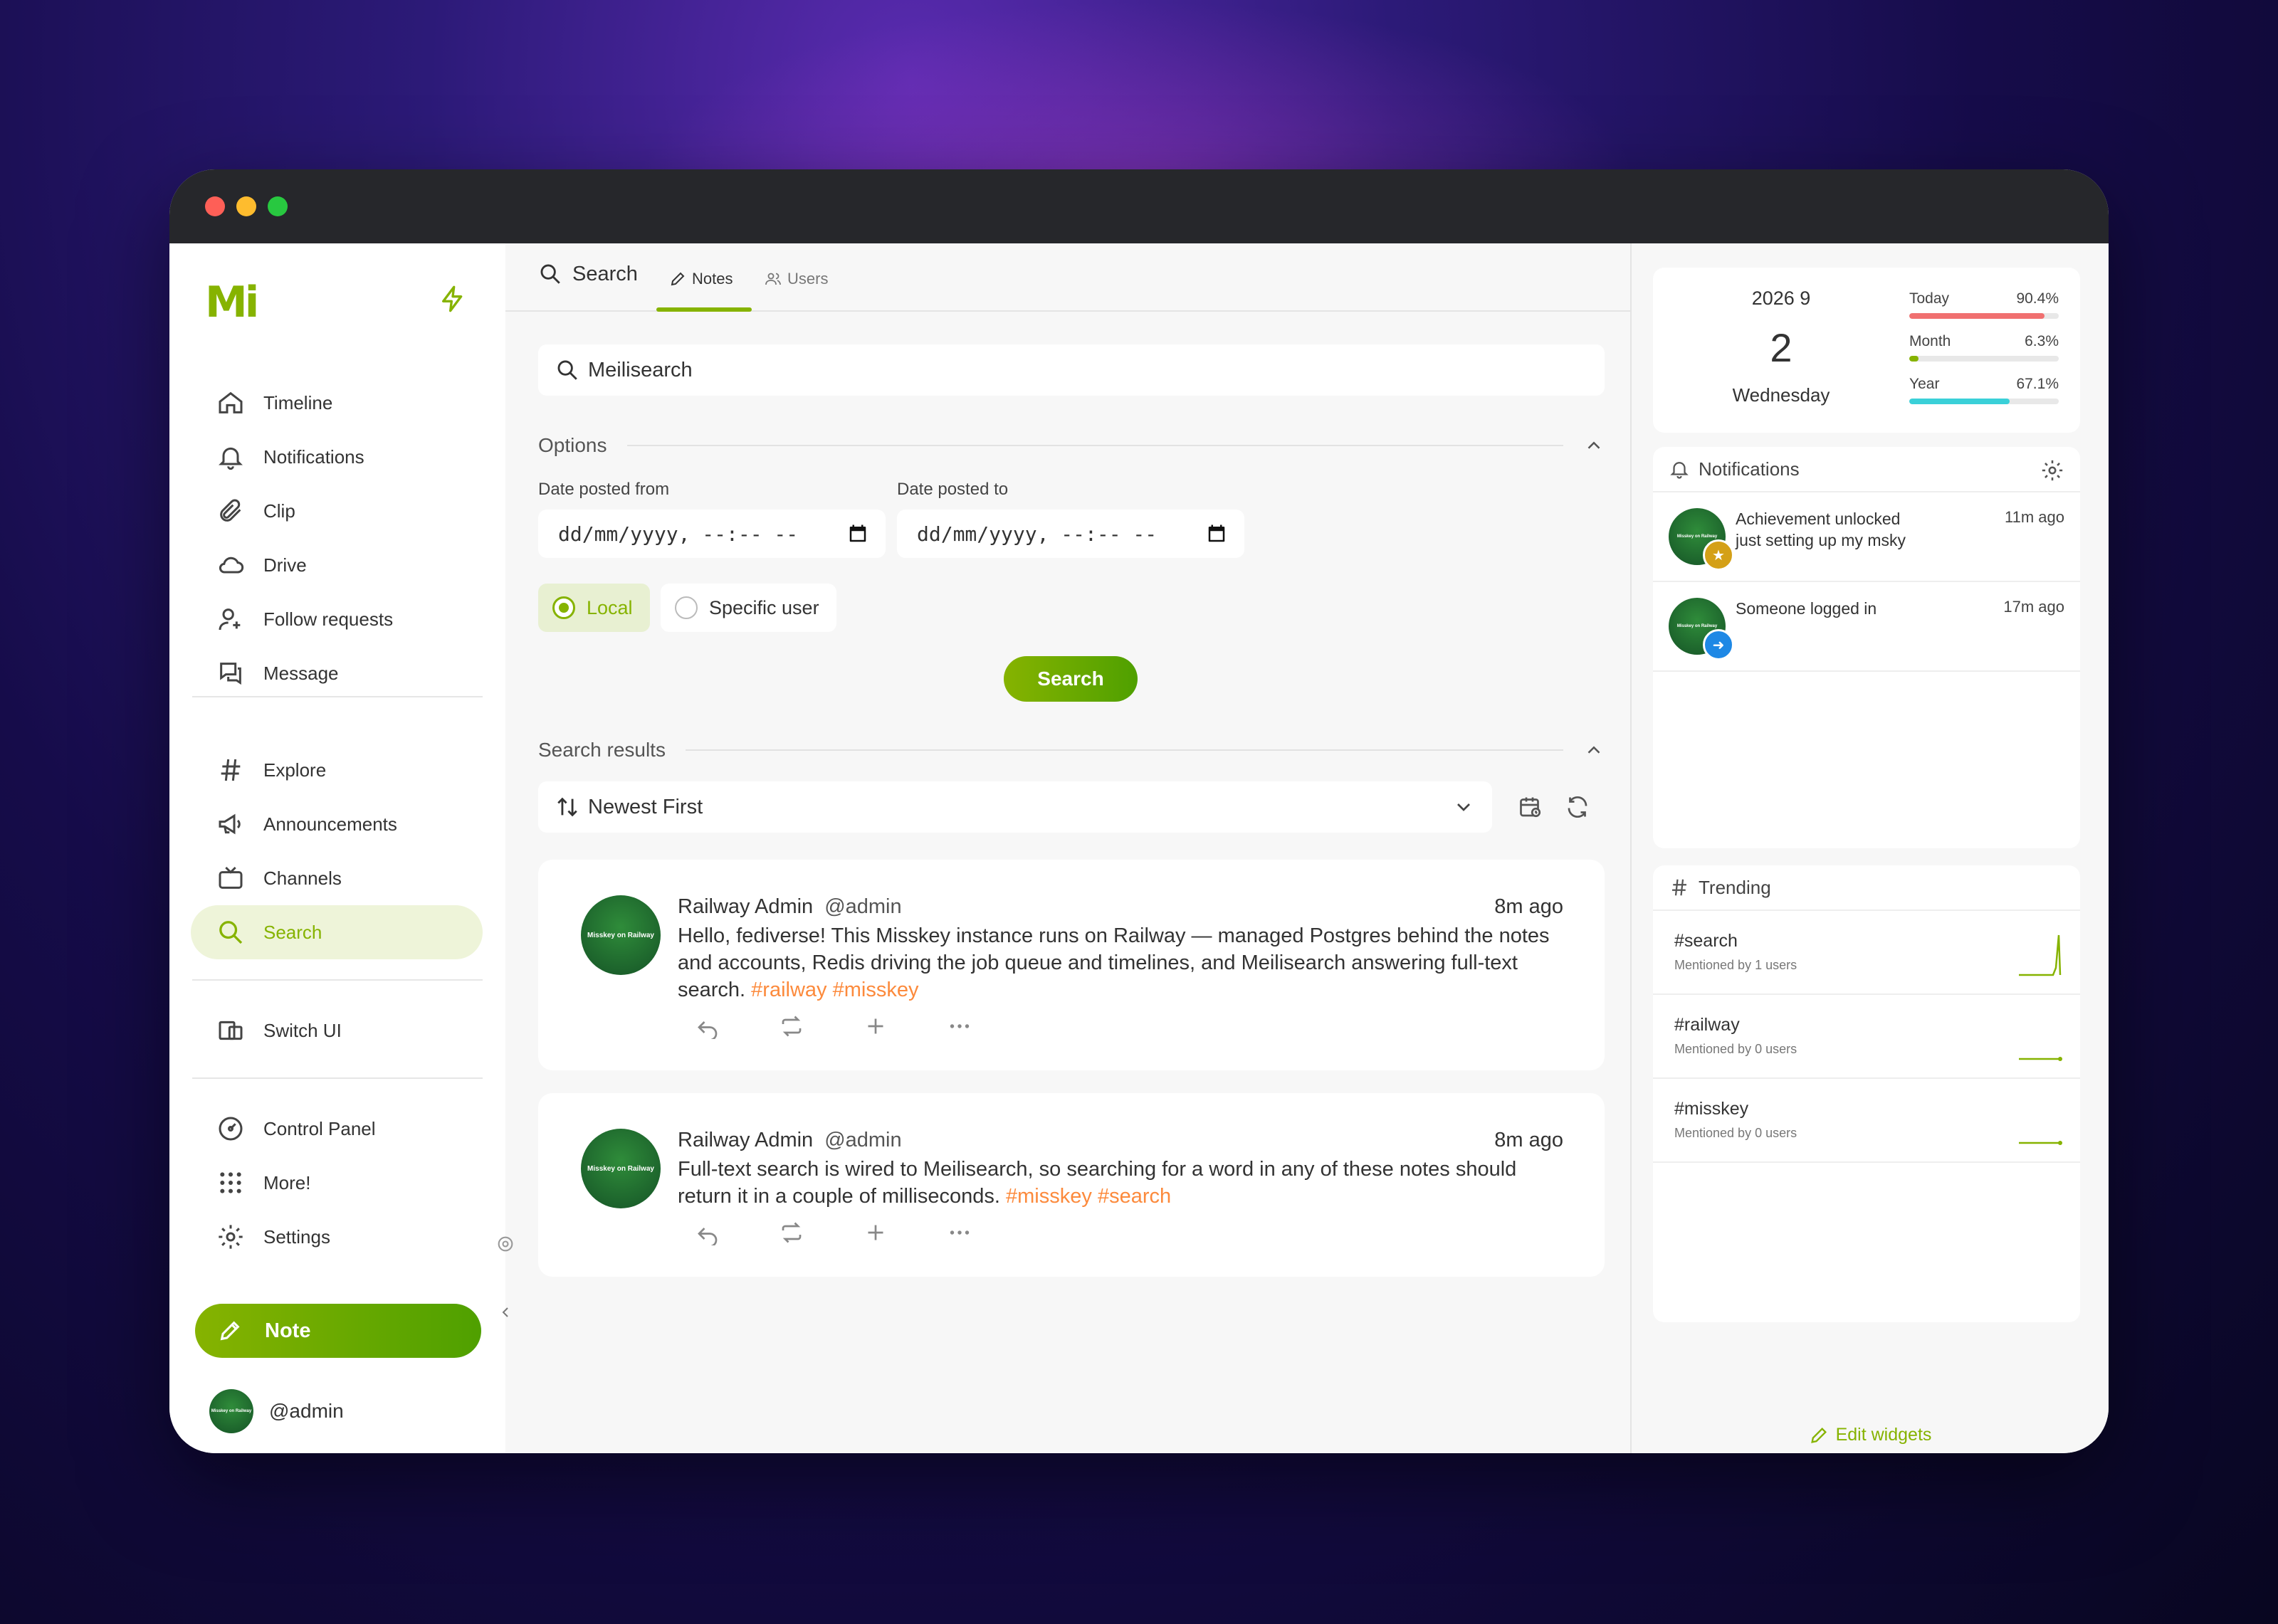 Image resolution: width=2278 pixels, height=1624 pixels. Describe the element at coordinates (773, 279) in the screenshot. I see `users-icon` at that location.